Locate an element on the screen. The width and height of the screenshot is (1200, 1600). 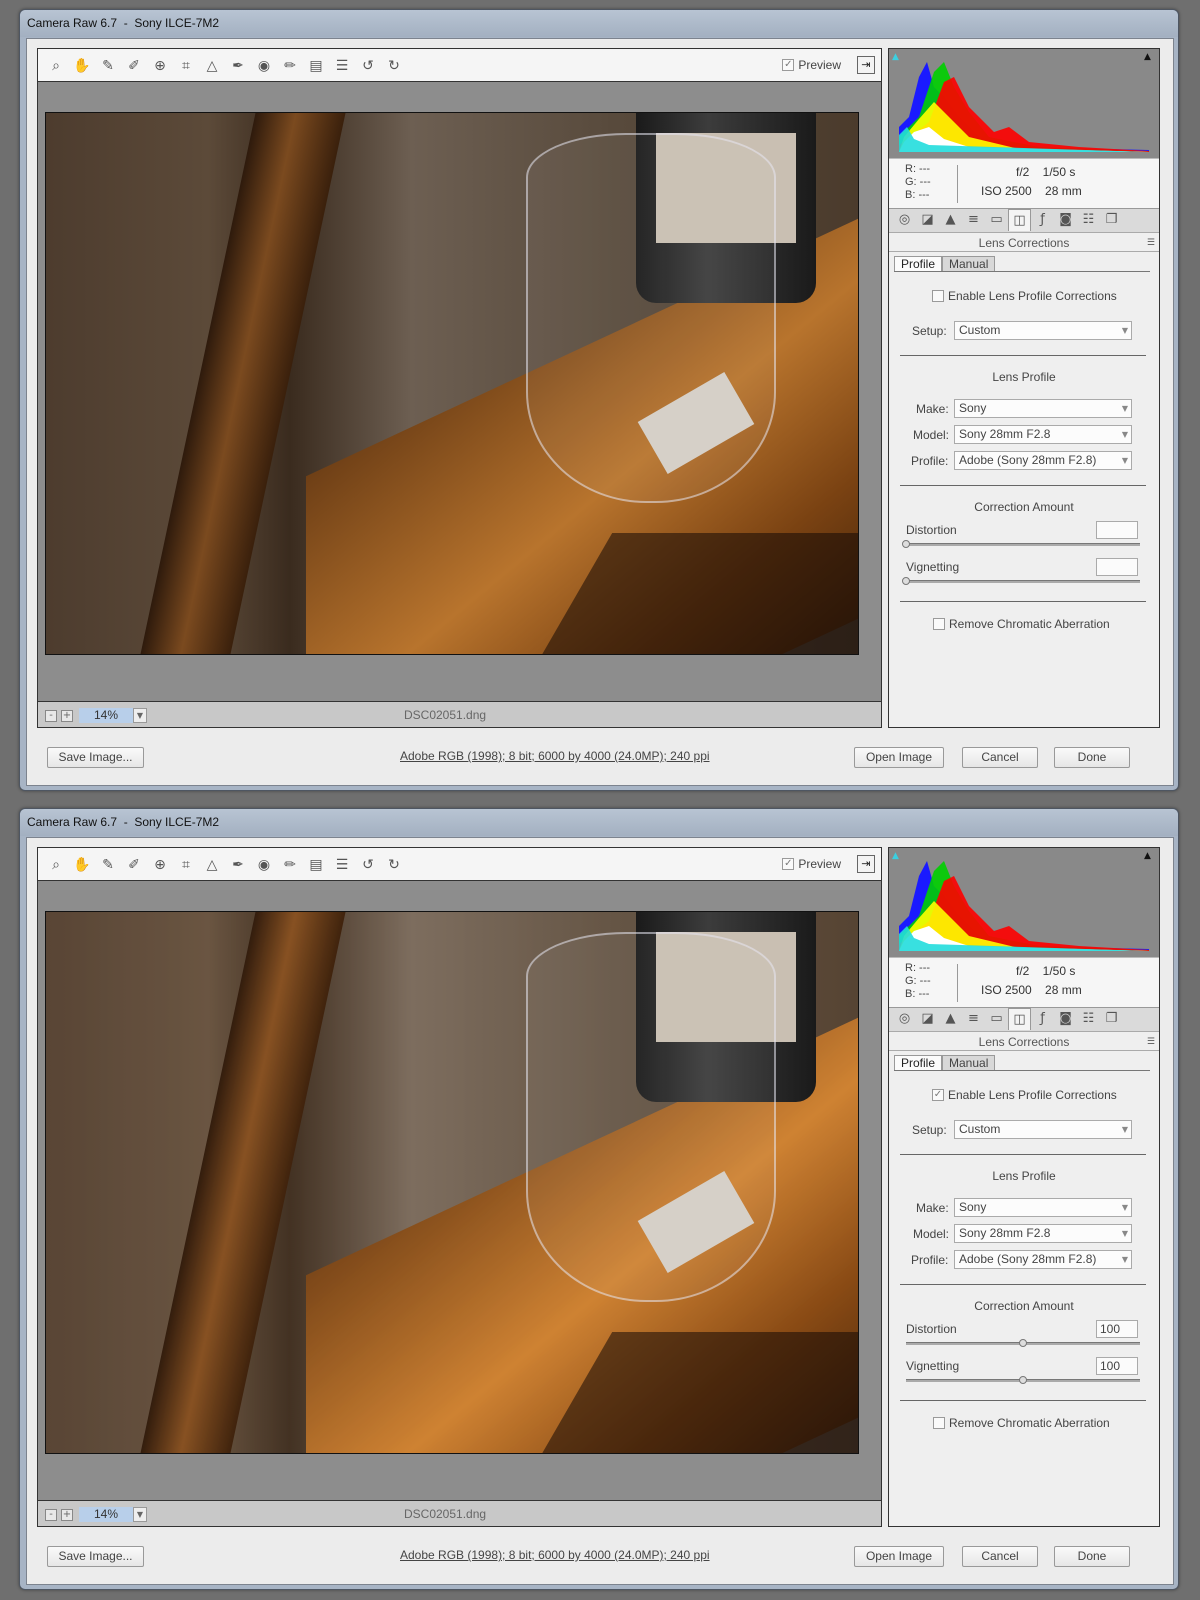
vignetting-value is located at coordinates (1117, 567).